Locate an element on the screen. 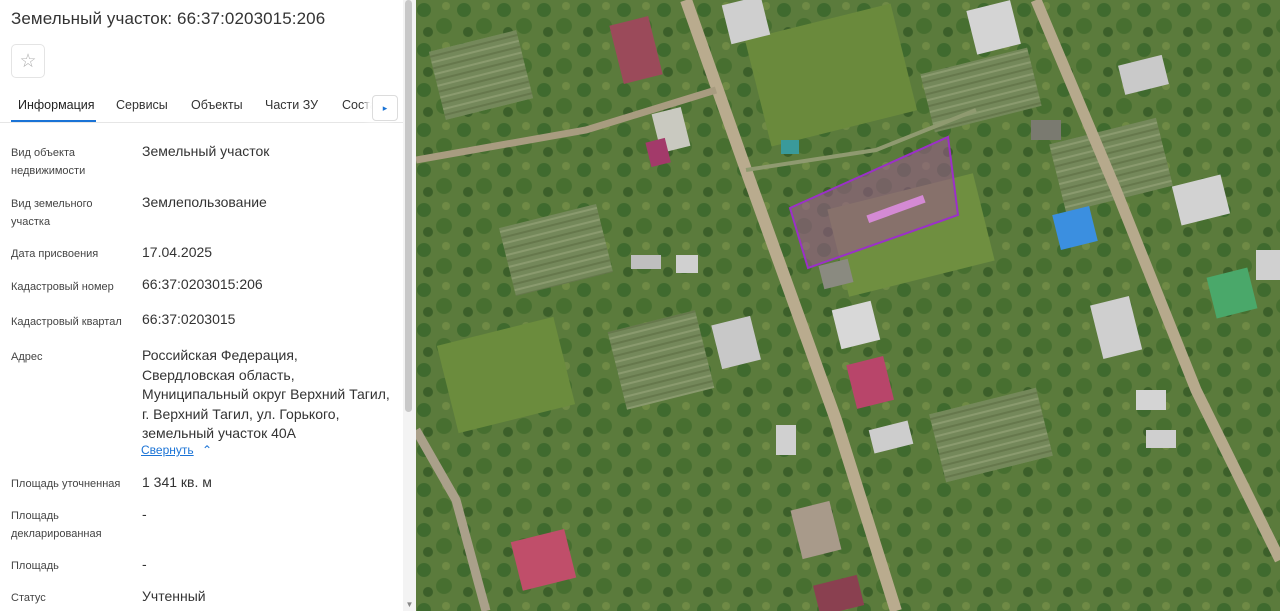 The height and width of the screenshot is (611, 1280). field-label-area-refined: Площадь уточненная is located at coordinates (66, 484).